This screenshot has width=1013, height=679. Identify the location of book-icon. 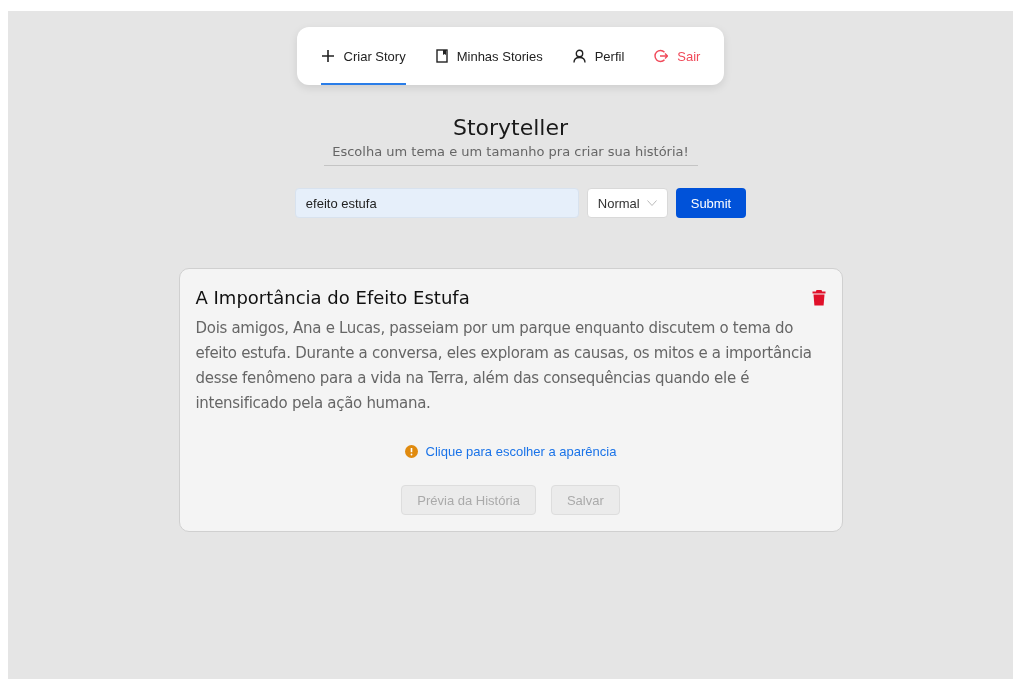
(441, 56).